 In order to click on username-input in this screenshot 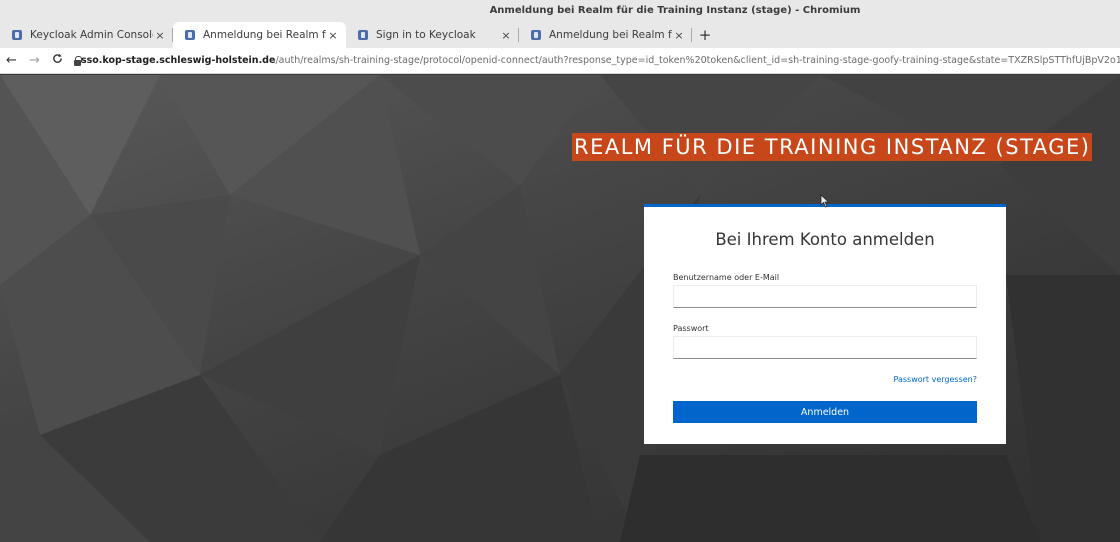, I will do `click(825, 296)`.